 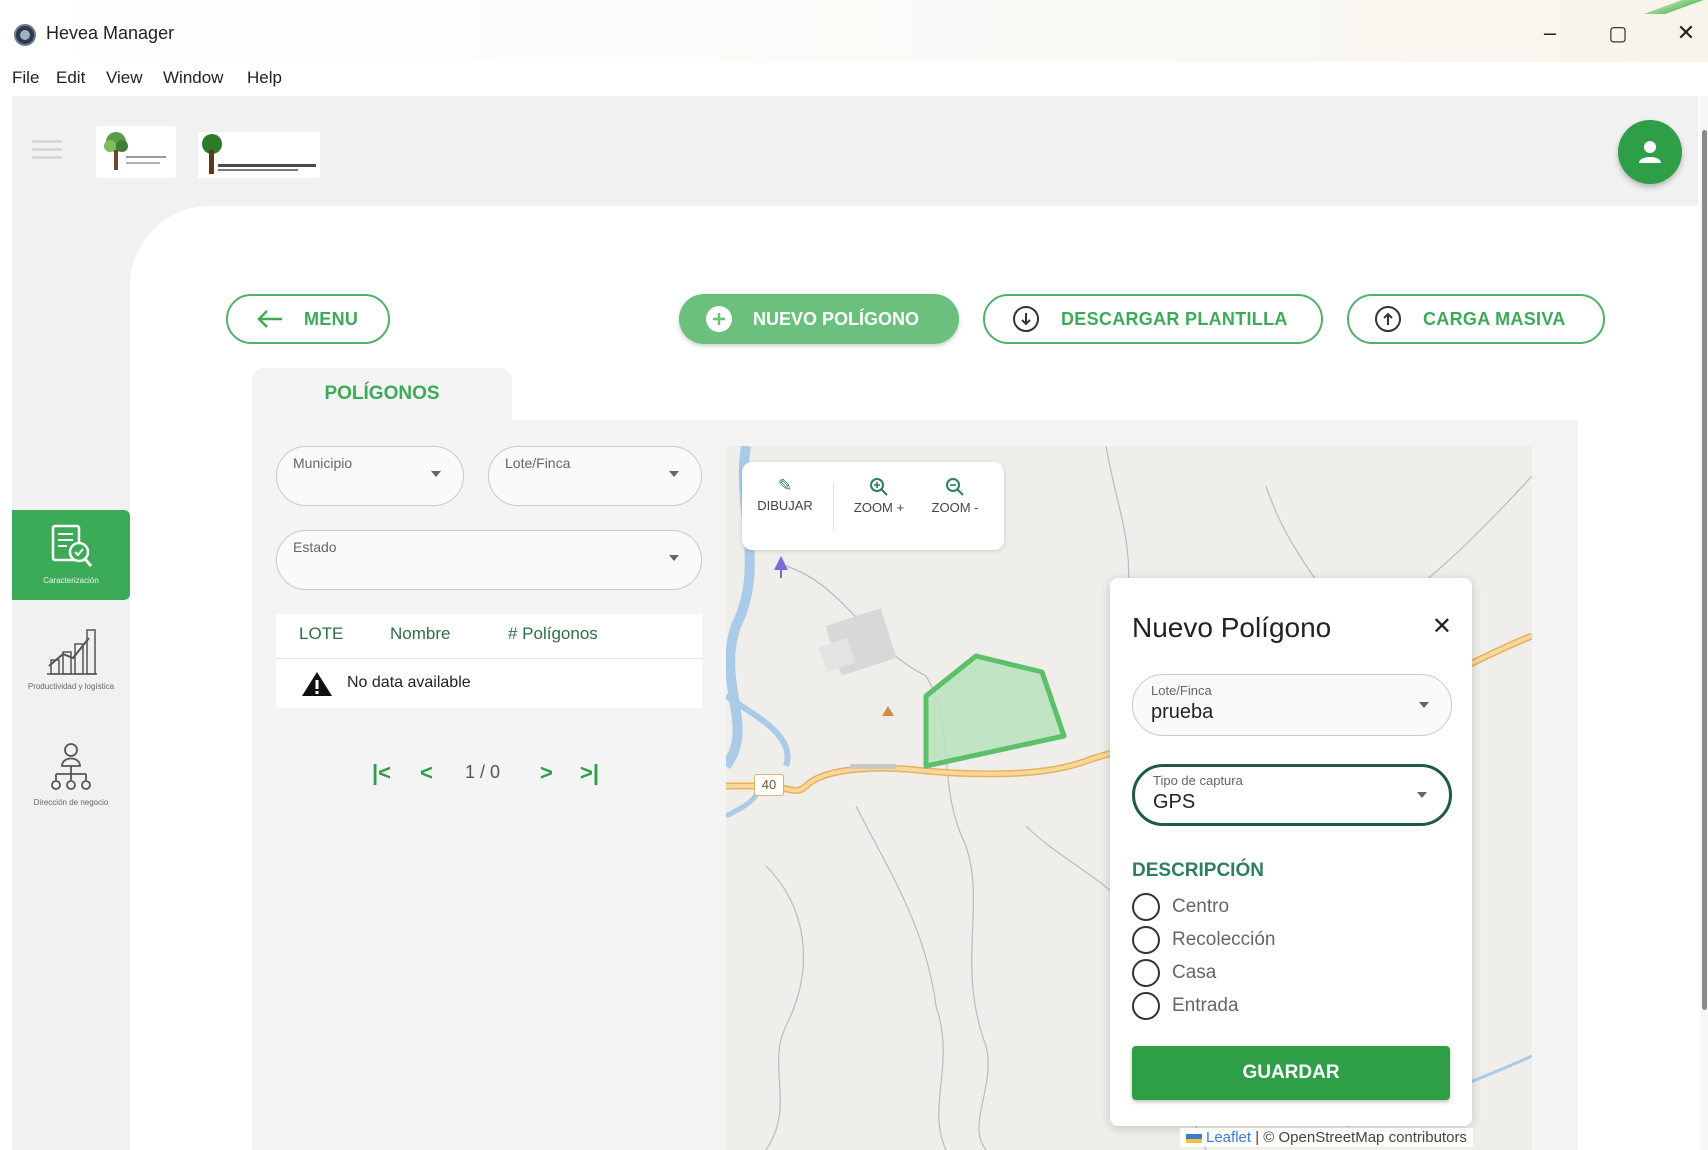 I want to click on map-attribution: Leaflet | © OpenStreetMap contributors, so click(x=1326, y=1137).